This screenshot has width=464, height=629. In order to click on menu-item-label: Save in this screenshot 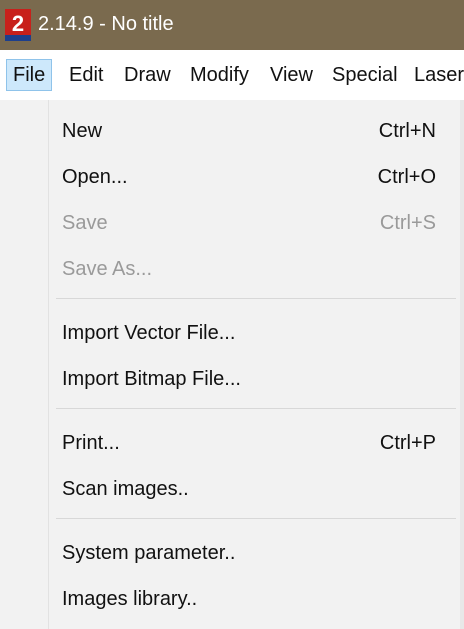, I will do `click(85, 223)`.